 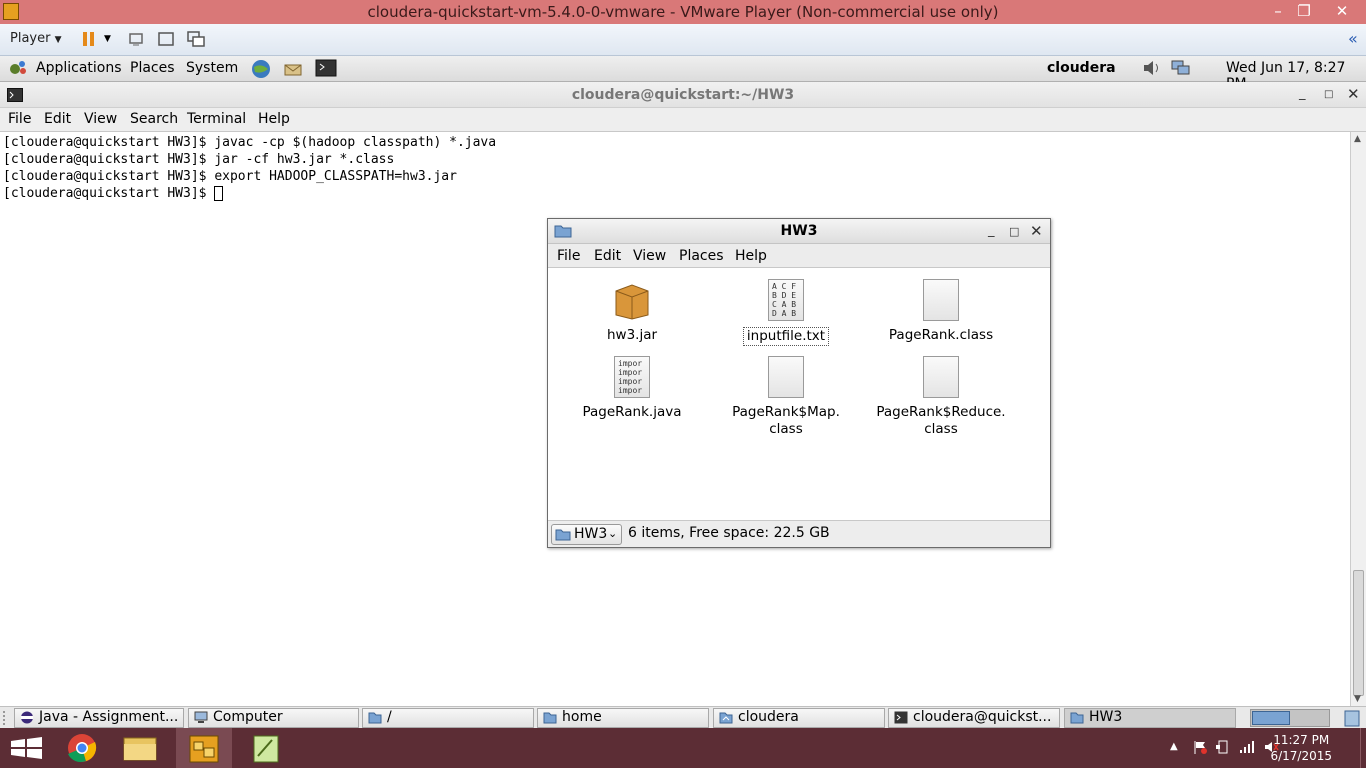 What do you see at coordinates (1247, 747) in the screenshot?
I see `wifi-signal-icon` at bounding box center [1247, 747].